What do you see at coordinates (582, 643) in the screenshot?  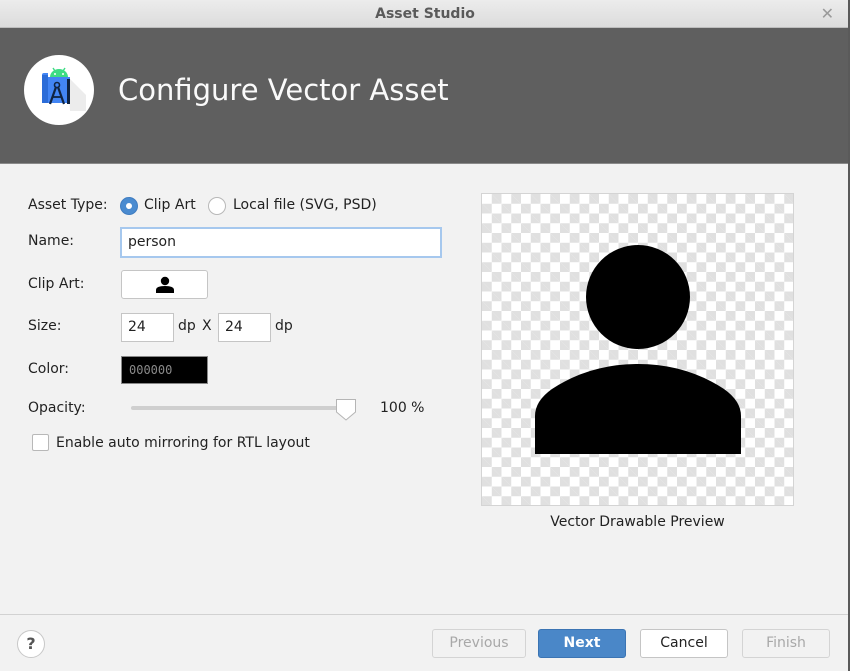 I see `next-button: Next` at bounding box center [582, 643].